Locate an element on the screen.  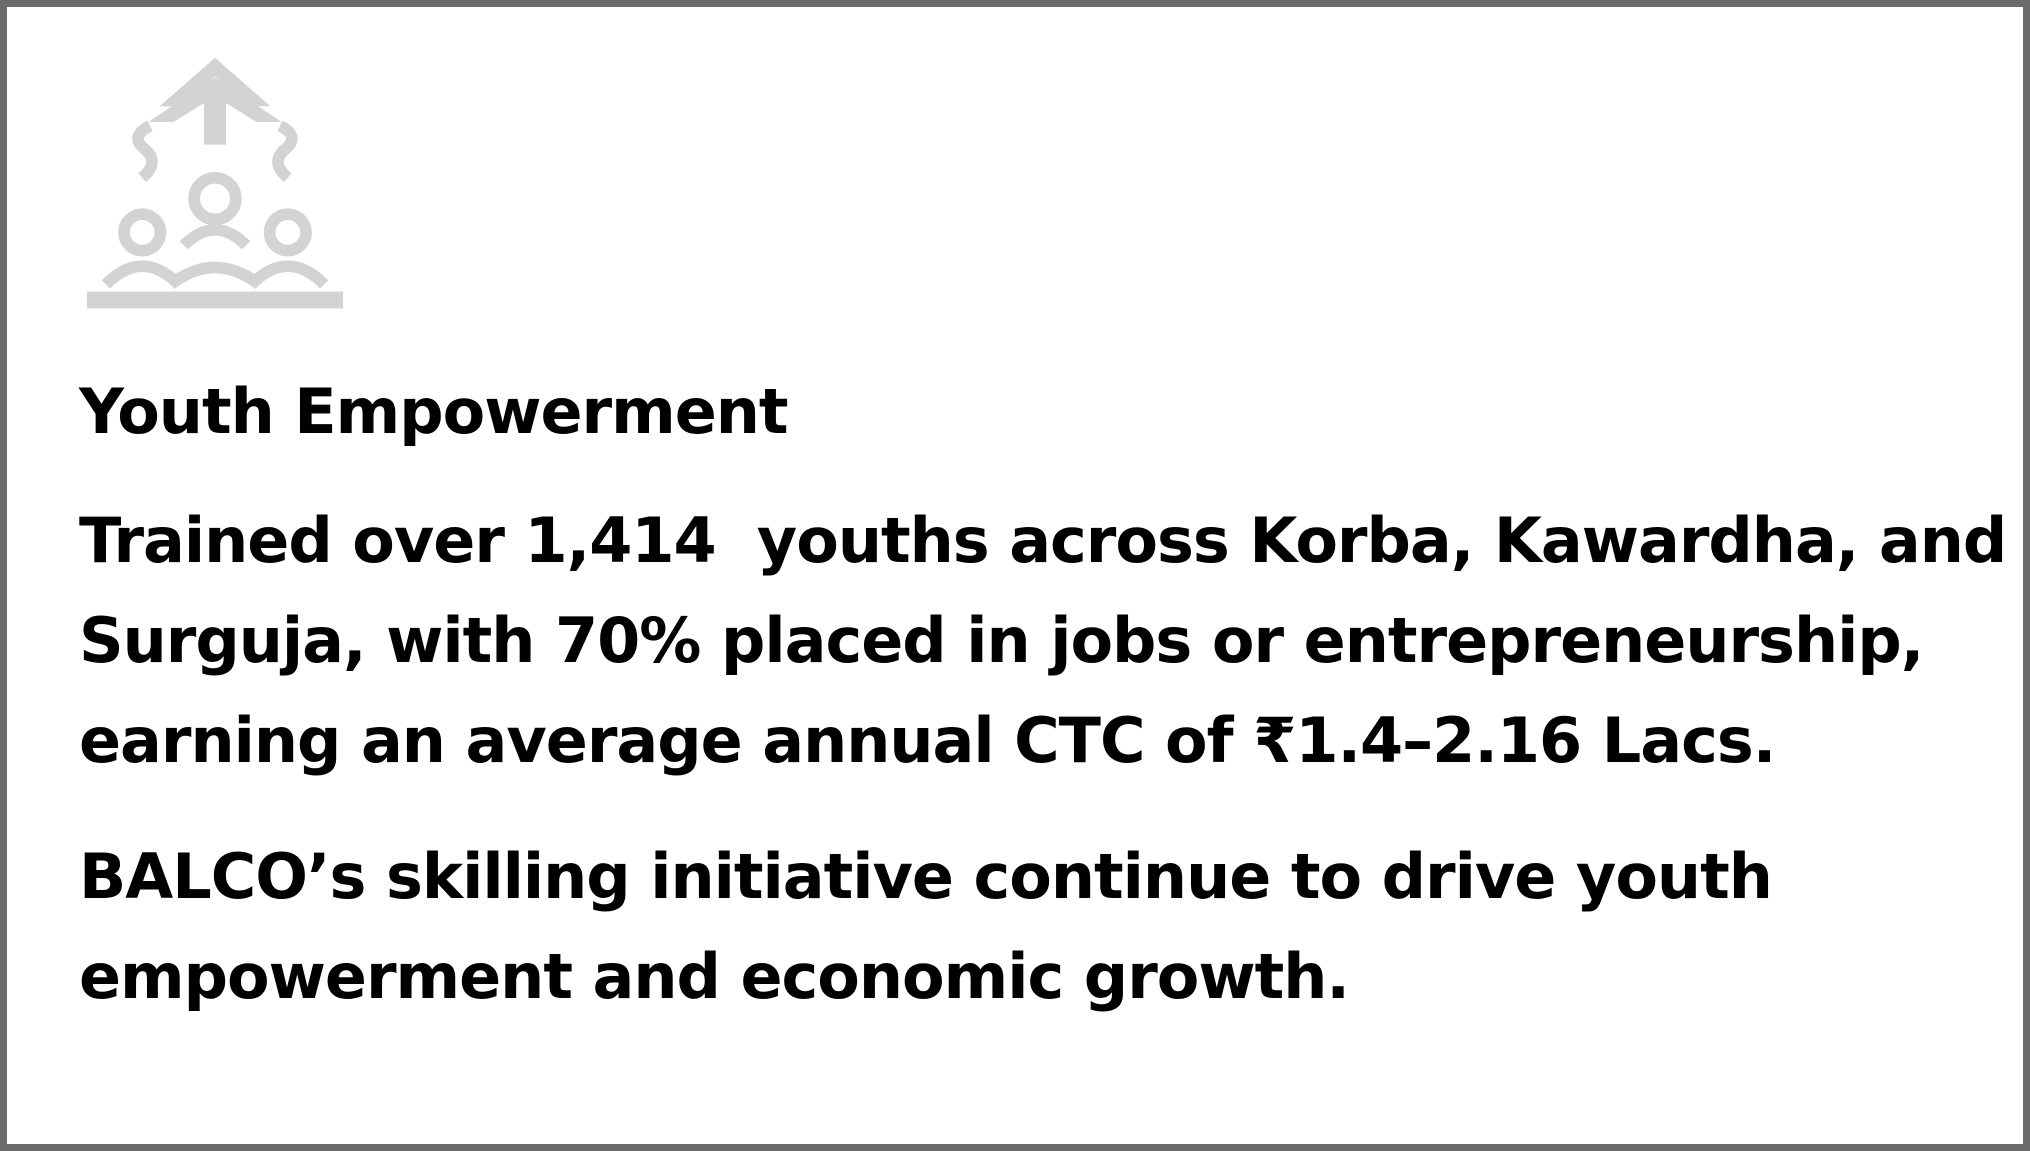
logo-graphic is located at coordinates (215, 183).